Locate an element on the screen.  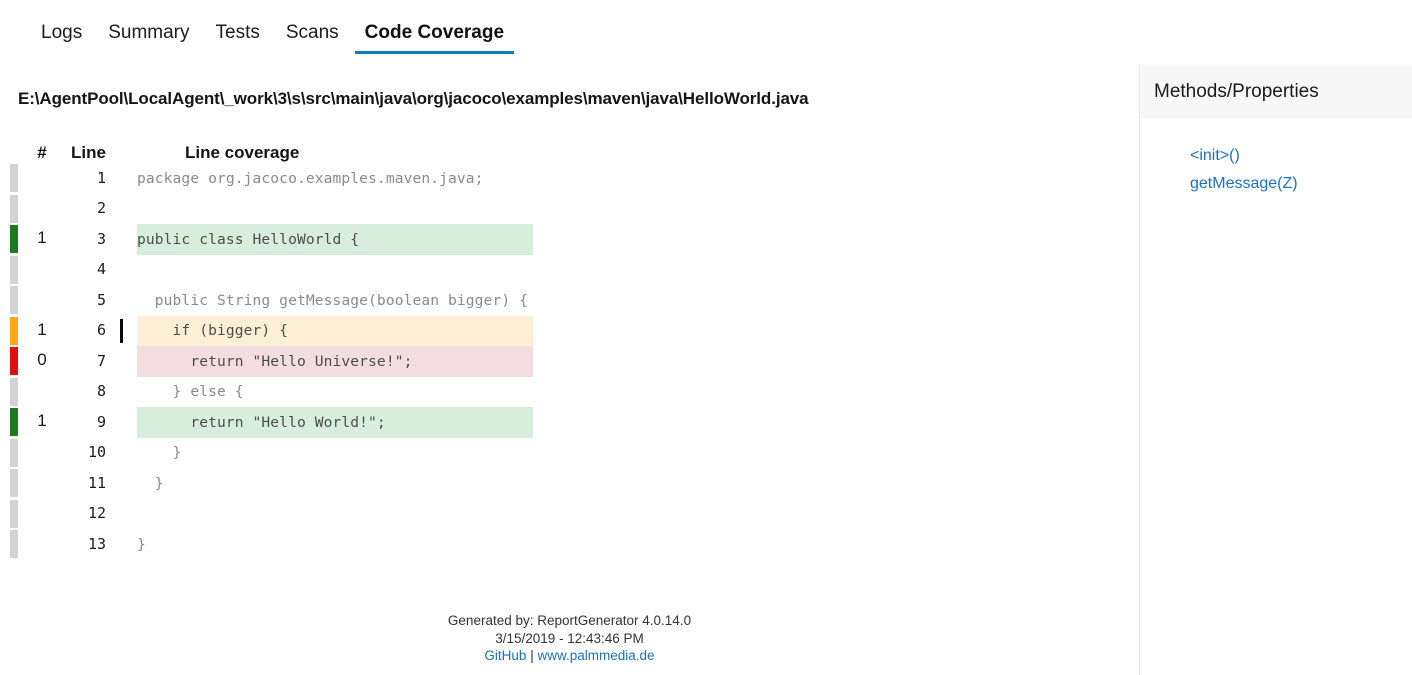
coverage-row: 4 is located at coordinates (569, 270).